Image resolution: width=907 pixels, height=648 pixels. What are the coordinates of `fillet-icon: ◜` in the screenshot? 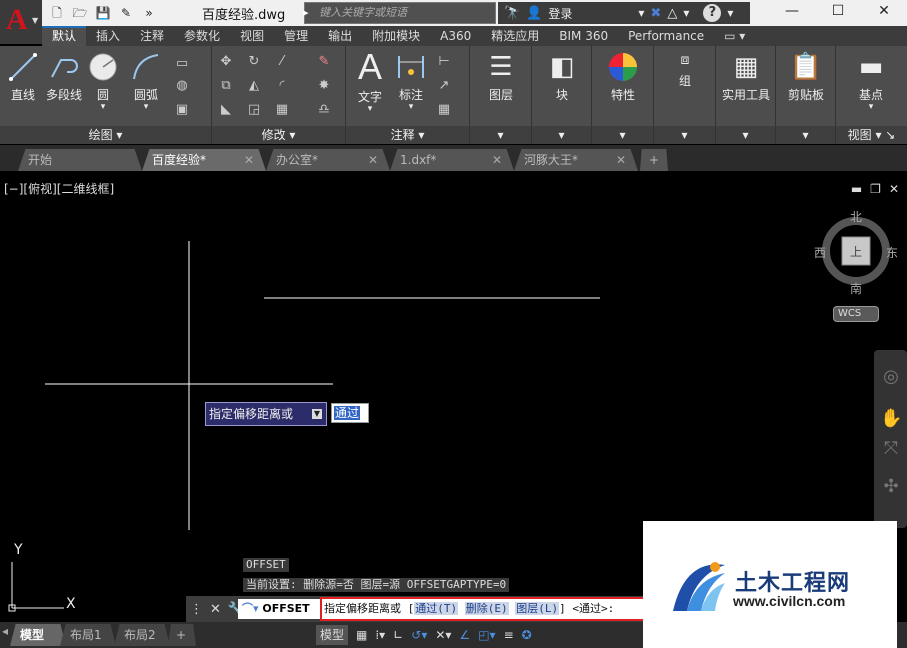 It's located at (282, 86).